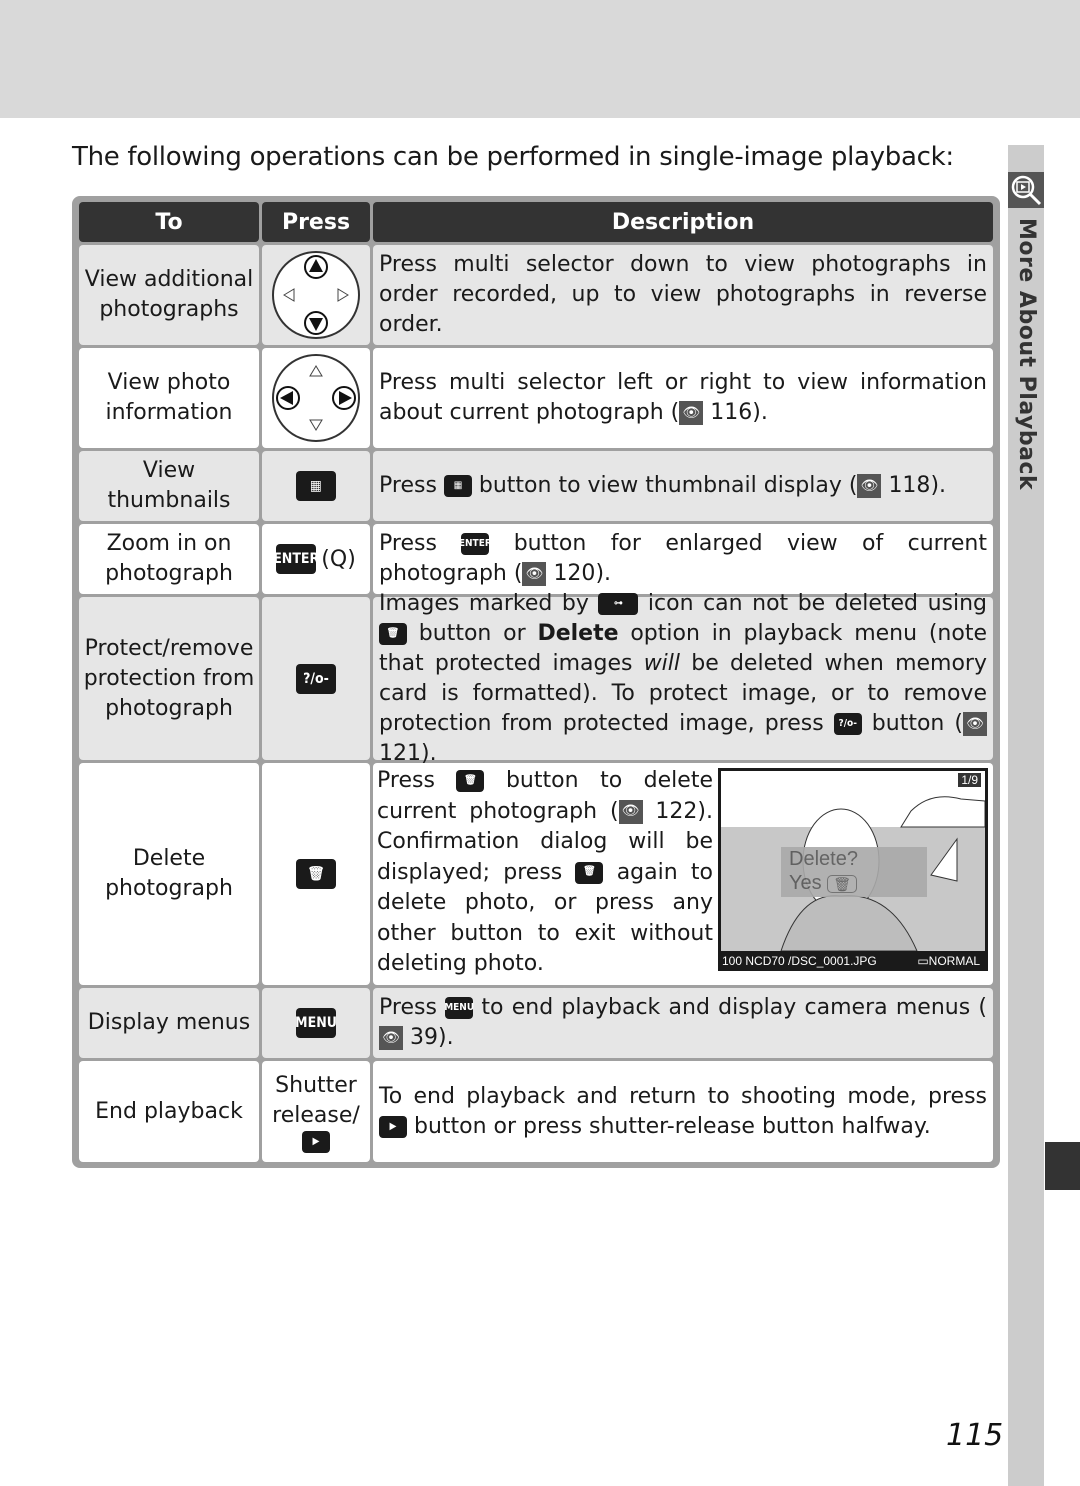 Image resolution: width=1080 pixels, height=1486 pixels. I want to click on page-ref: 39, so click(424, 1037).